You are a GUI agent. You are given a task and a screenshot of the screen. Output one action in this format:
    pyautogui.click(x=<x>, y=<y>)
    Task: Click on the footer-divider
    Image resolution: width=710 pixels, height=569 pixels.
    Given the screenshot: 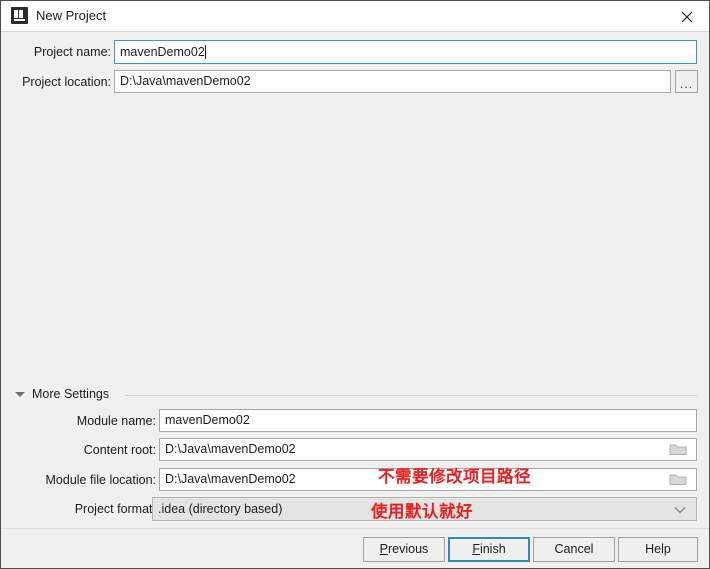 What is the action you would take?
    pyautogui.click(x=355, y=528)
    